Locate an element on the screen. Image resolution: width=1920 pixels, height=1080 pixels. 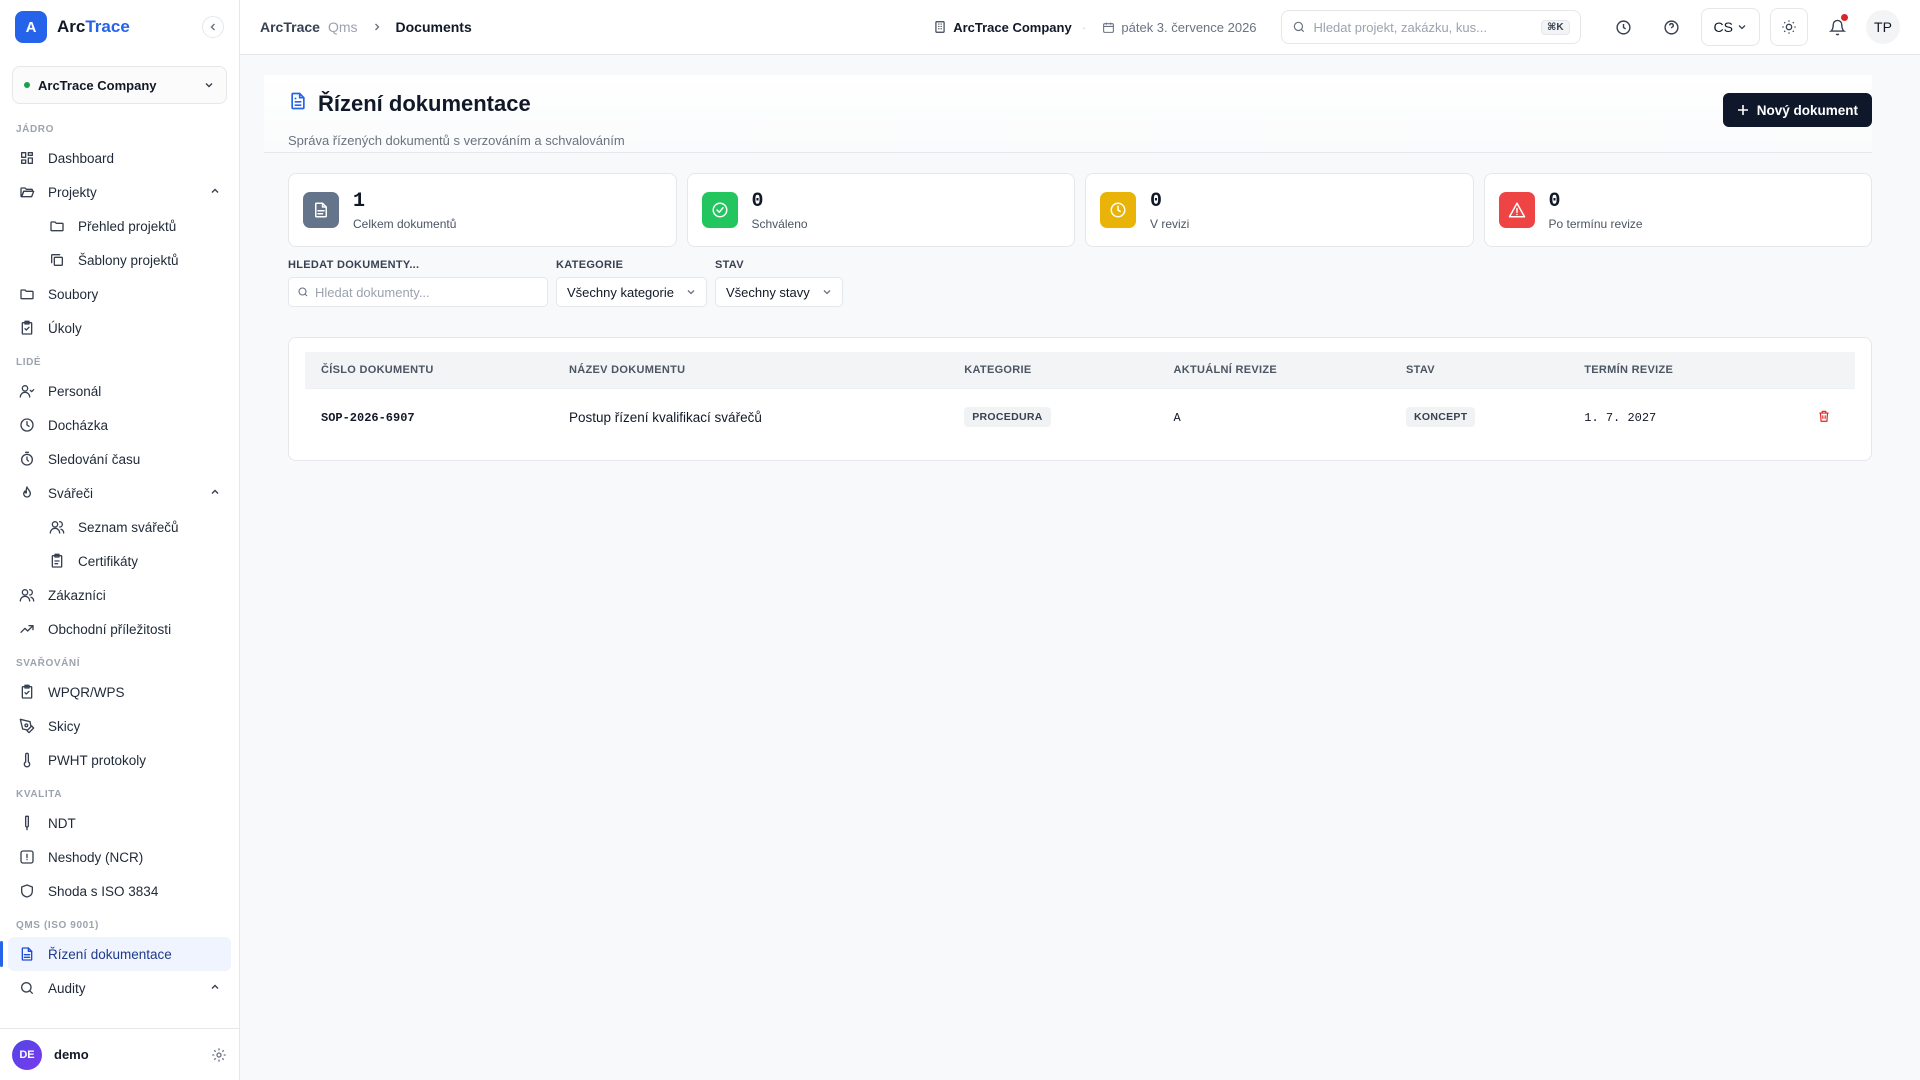
sidebar-item-obchodni-prilezitosti: Obchodní příležitosti is located at coordinates (119, 629).